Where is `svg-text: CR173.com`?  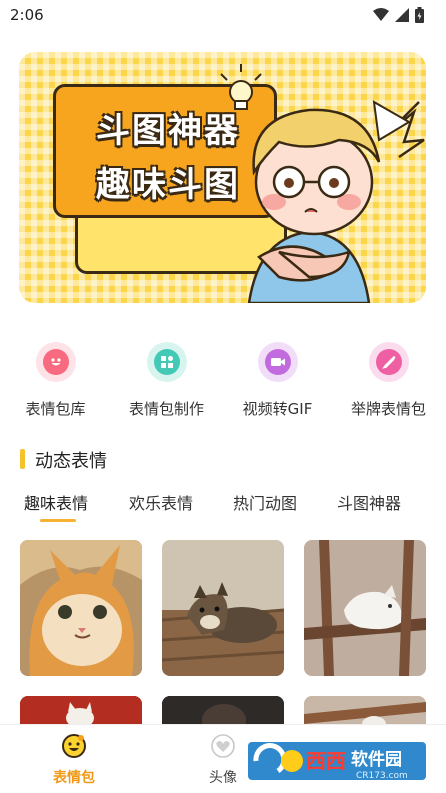
svg-text: CR173.com is located at coordinates (382, 776).